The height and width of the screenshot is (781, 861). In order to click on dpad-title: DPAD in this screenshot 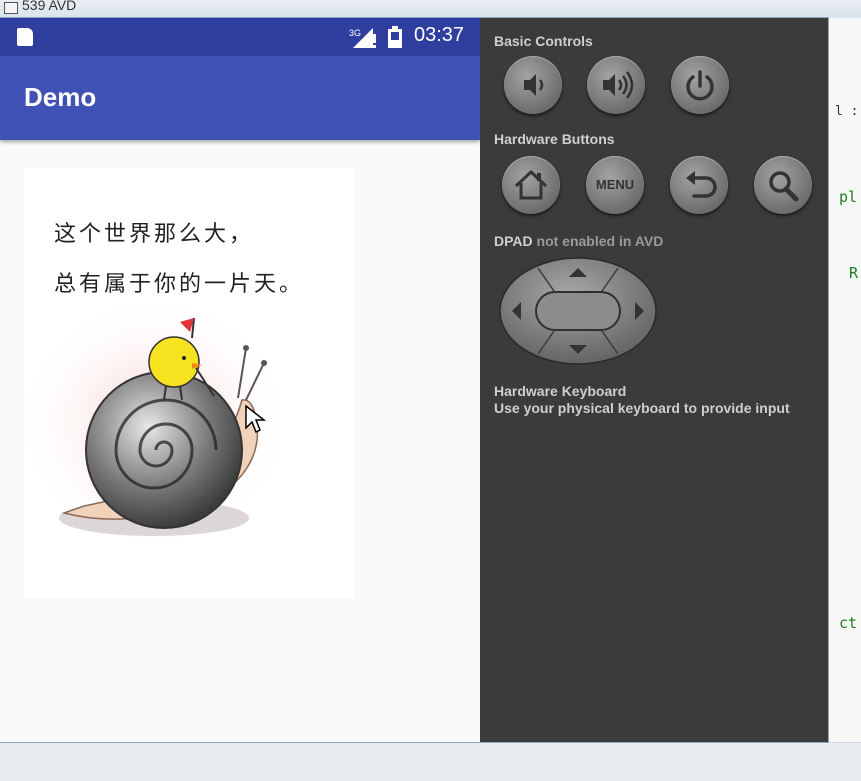, I will do `click(513, 241)`.